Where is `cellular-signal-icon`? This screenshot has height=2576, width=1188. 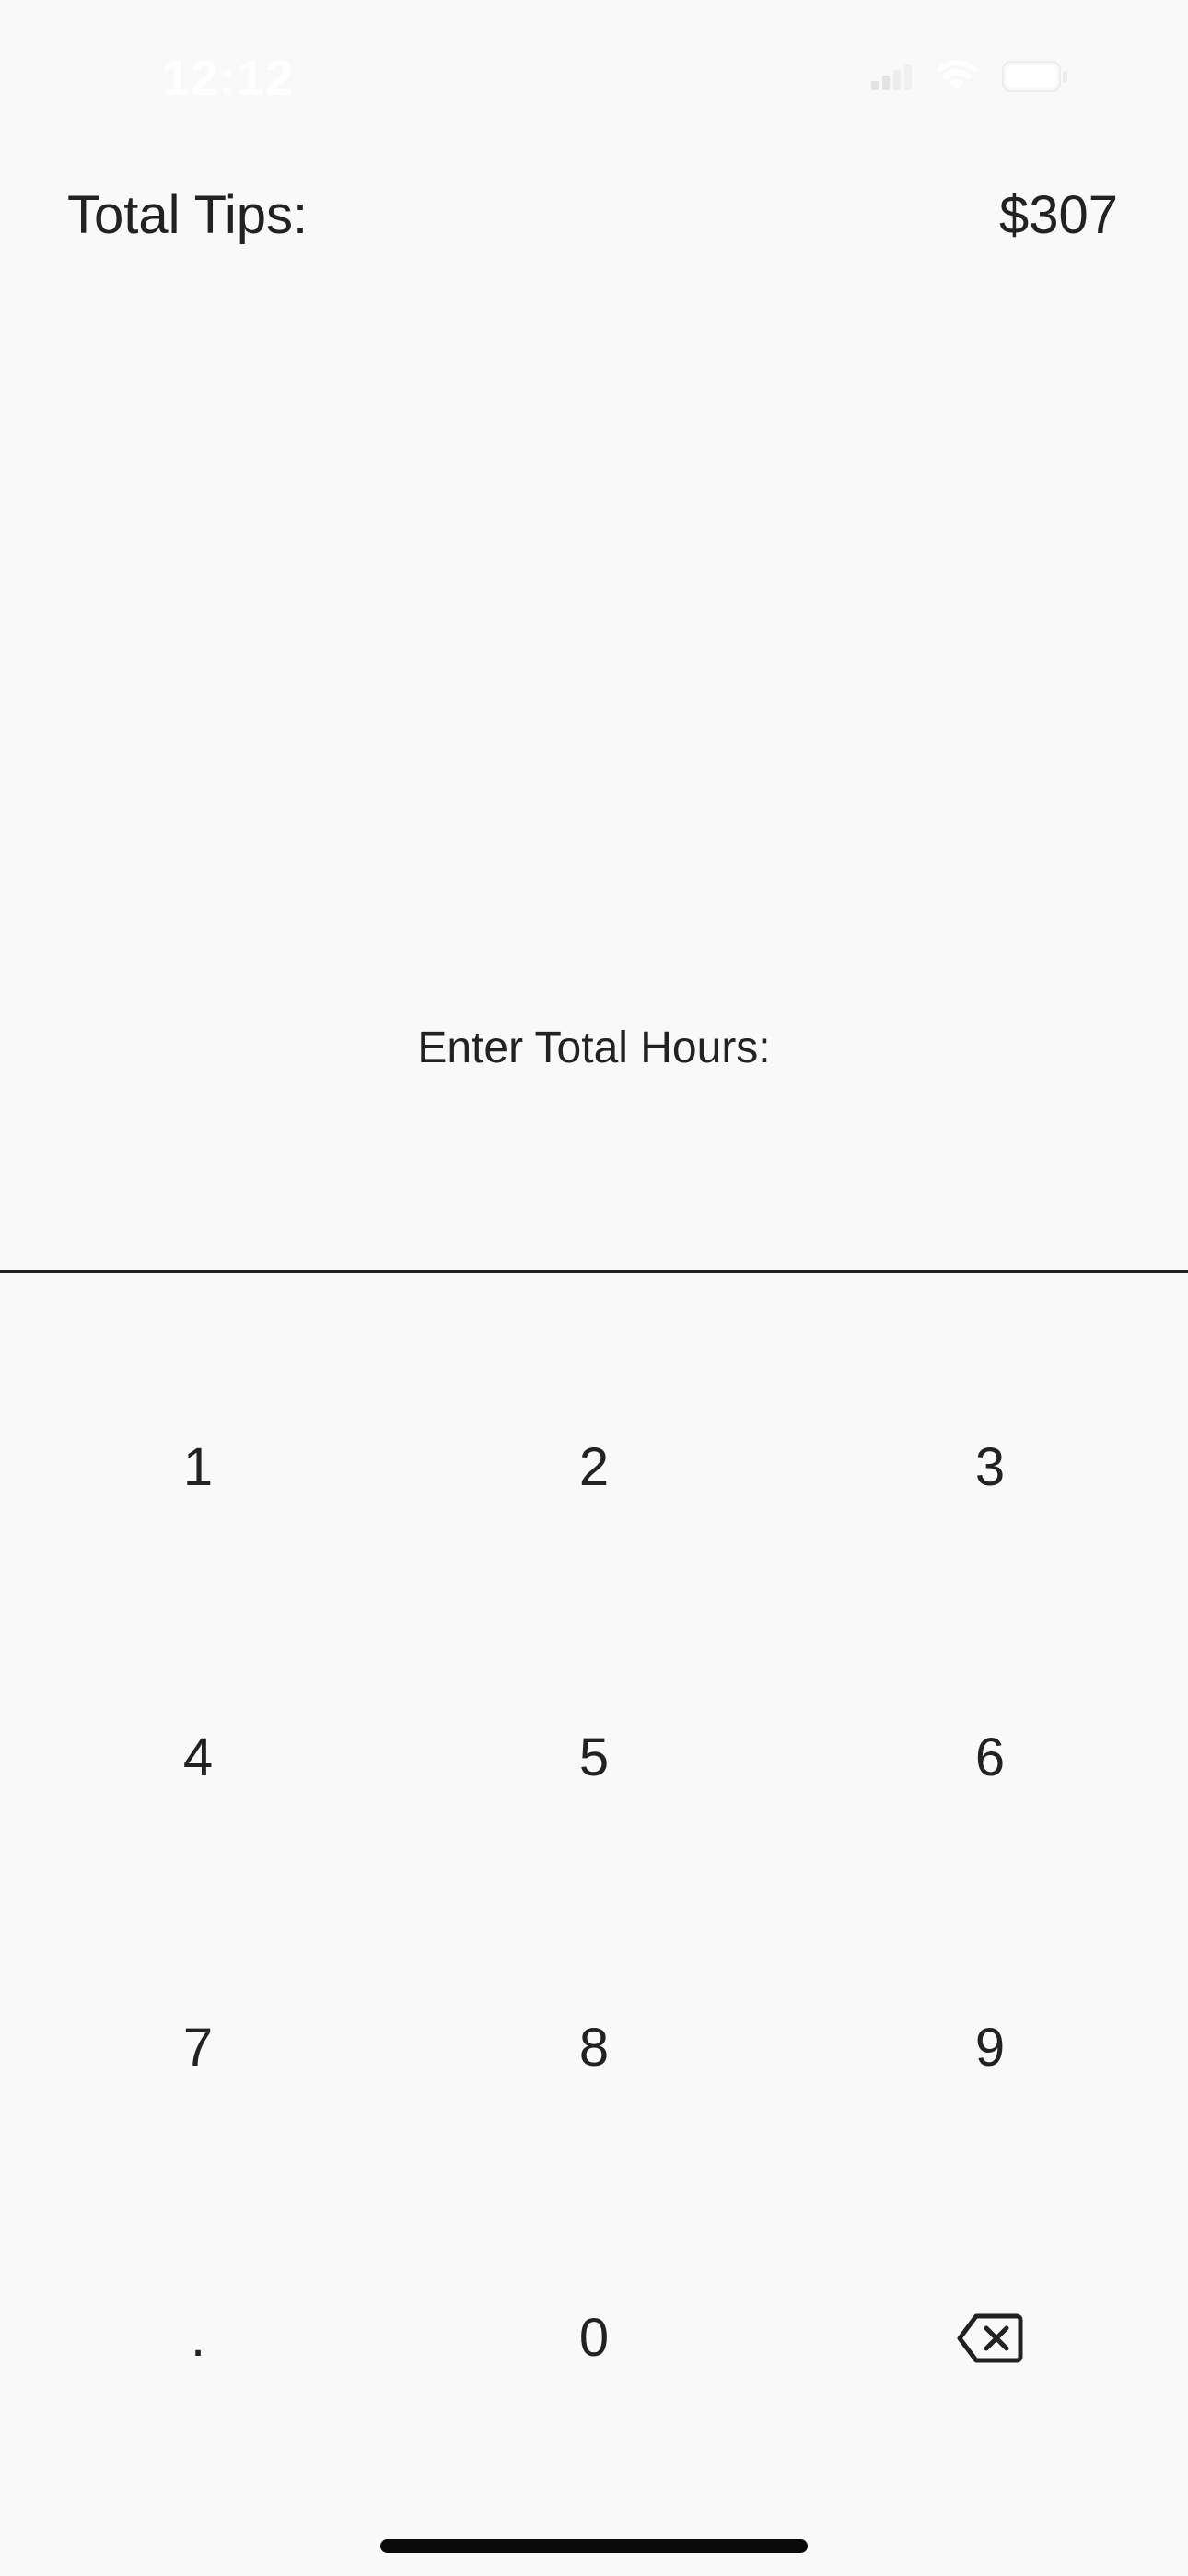 cellular-signal-icon is located at coordinates (891, 77).